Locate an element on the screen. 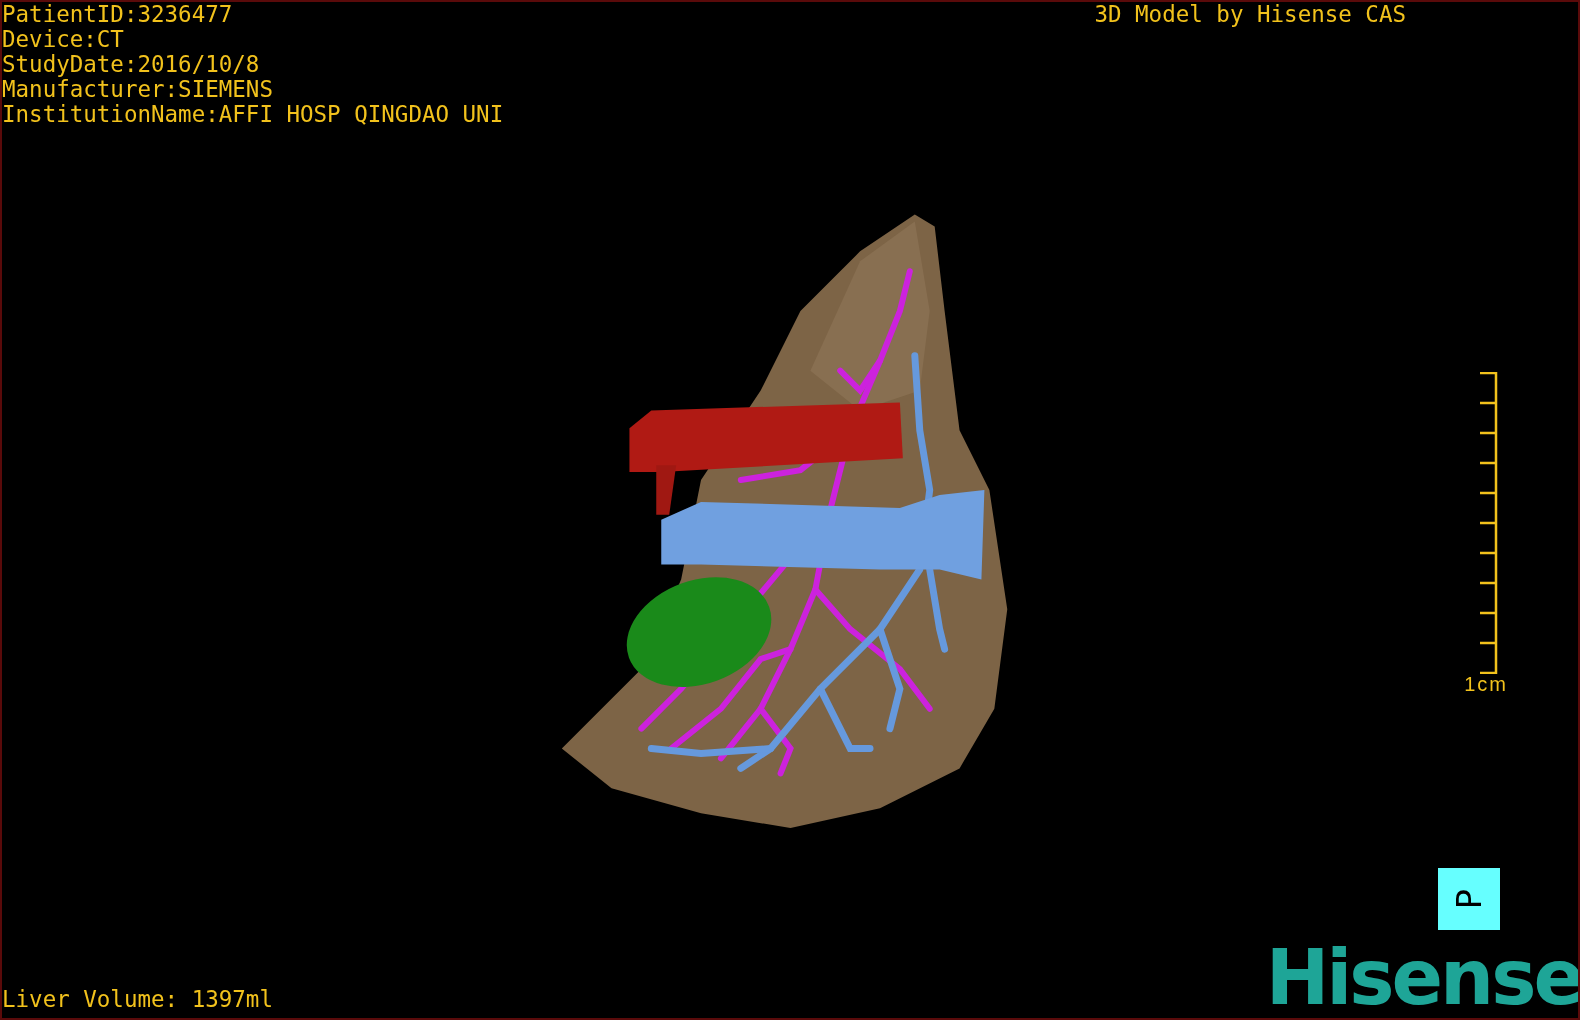 The height and width of the screenshot is (1020, 1580). patient-info-line: StudyDate:2016/10/8 is located at coordinates (131, 64).